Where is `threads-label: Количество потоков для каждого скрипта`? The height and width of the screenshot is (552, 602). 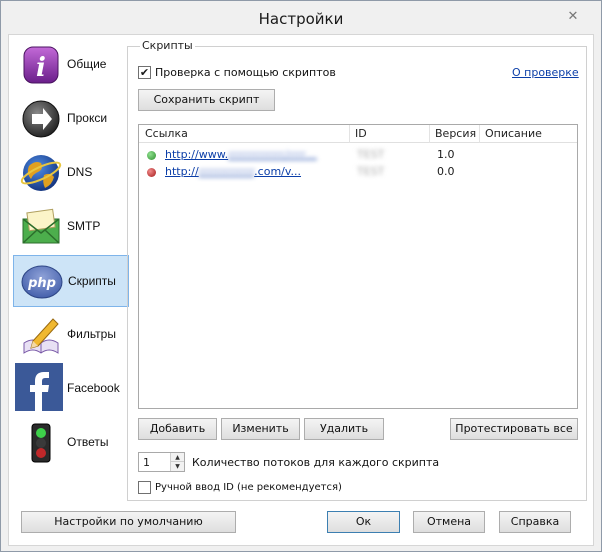
threads-label: Количество потоков для каждого скрипта is located at coordinates (316, 462).